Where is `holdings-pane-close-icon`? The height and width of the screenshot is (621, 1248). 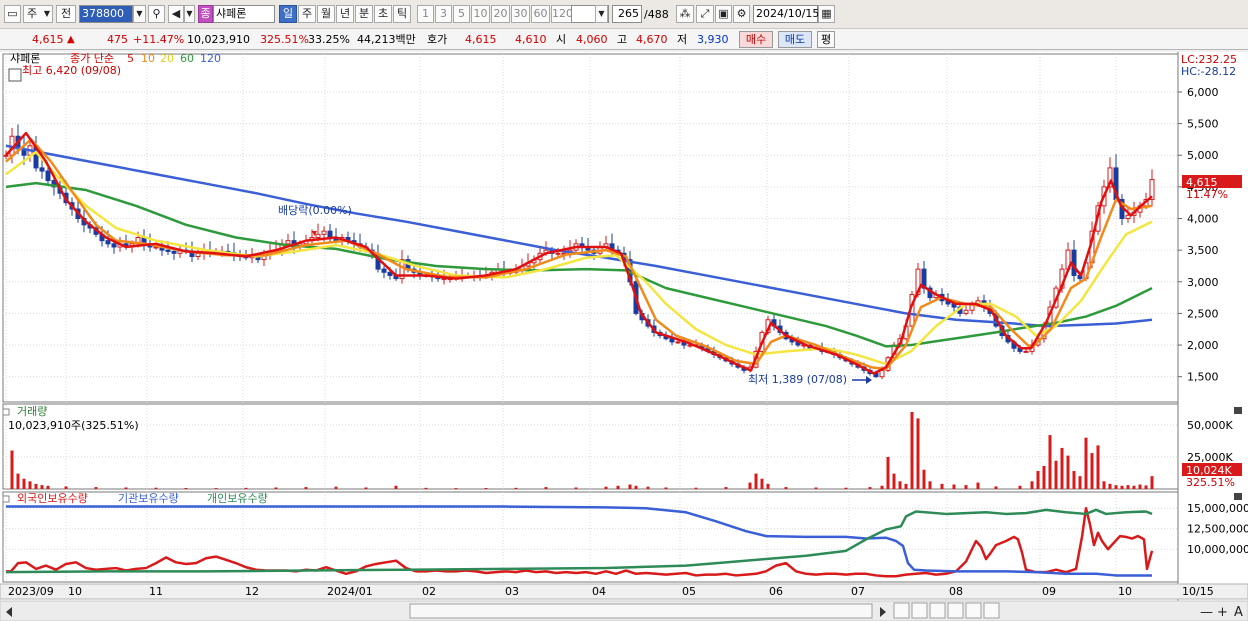
holdings-pane-close-icon is located at coordinates (1238, 496).